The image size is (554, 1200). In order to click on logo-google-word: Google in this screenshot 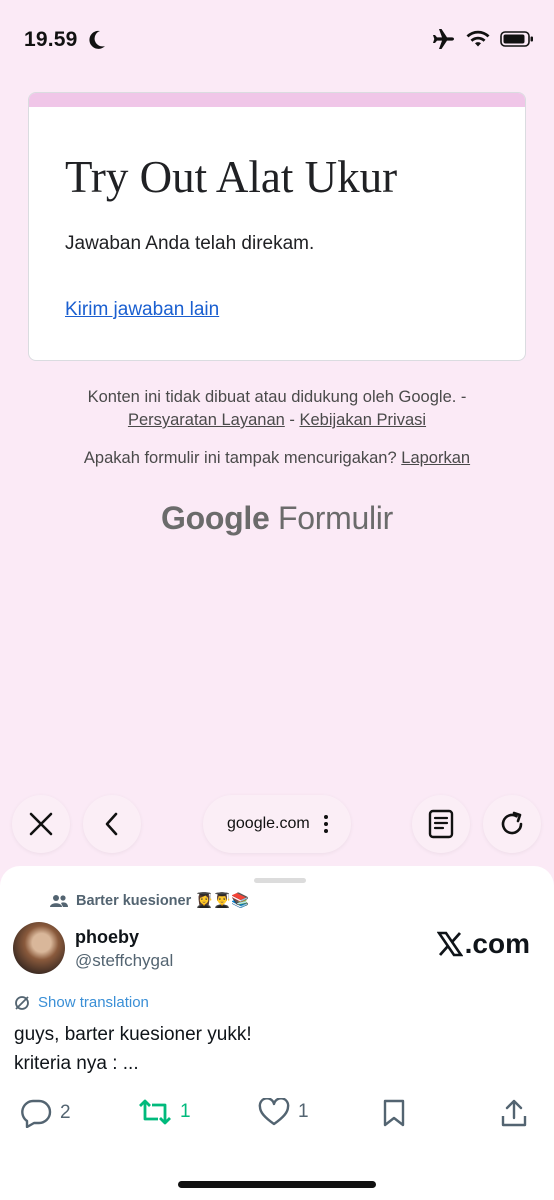, I will do `click(215, 518)`.